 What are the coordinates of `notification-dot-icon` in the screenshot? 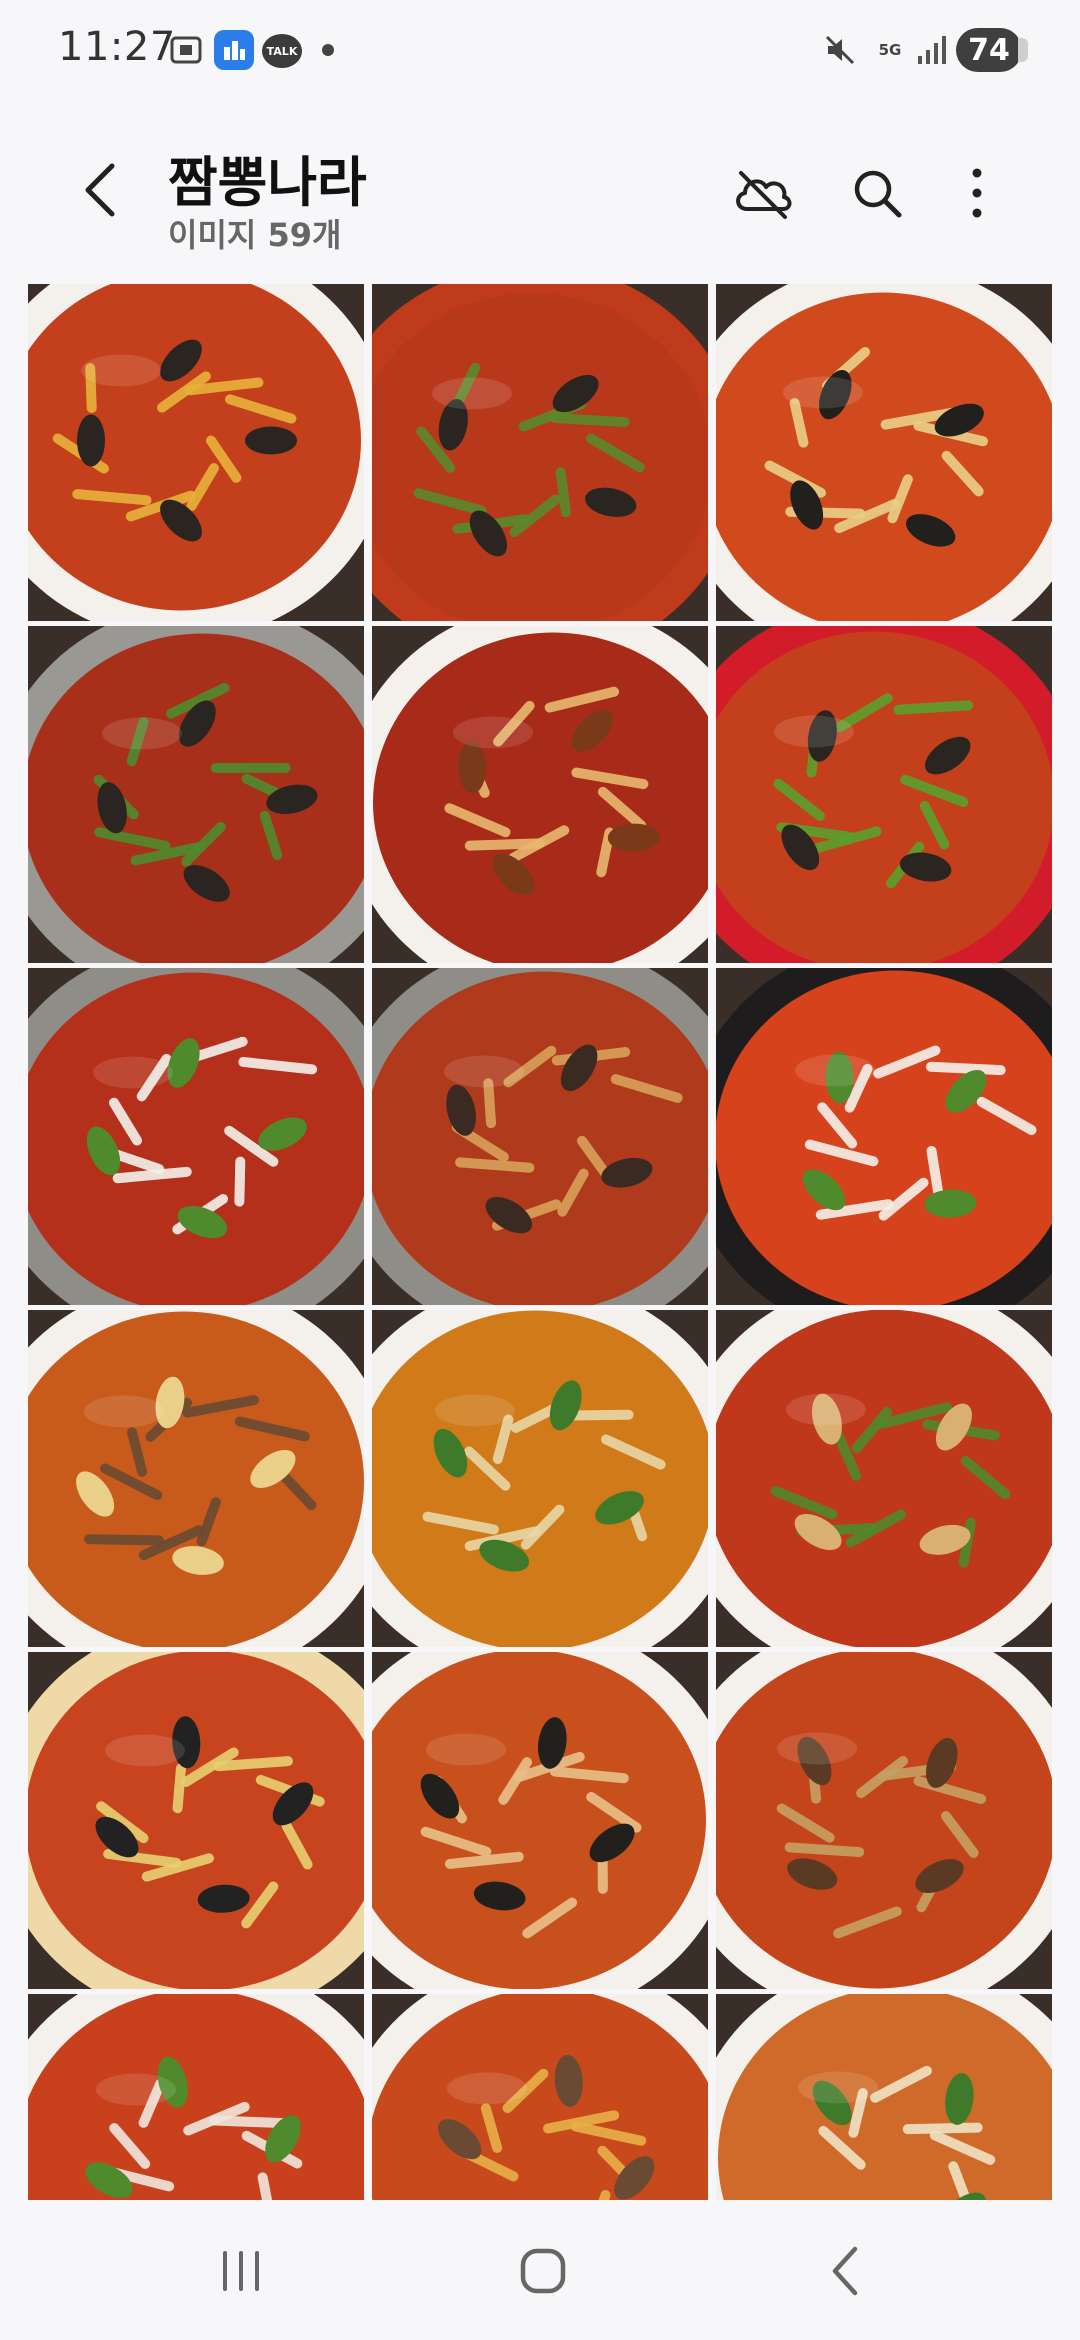 It's located at (328, 50).